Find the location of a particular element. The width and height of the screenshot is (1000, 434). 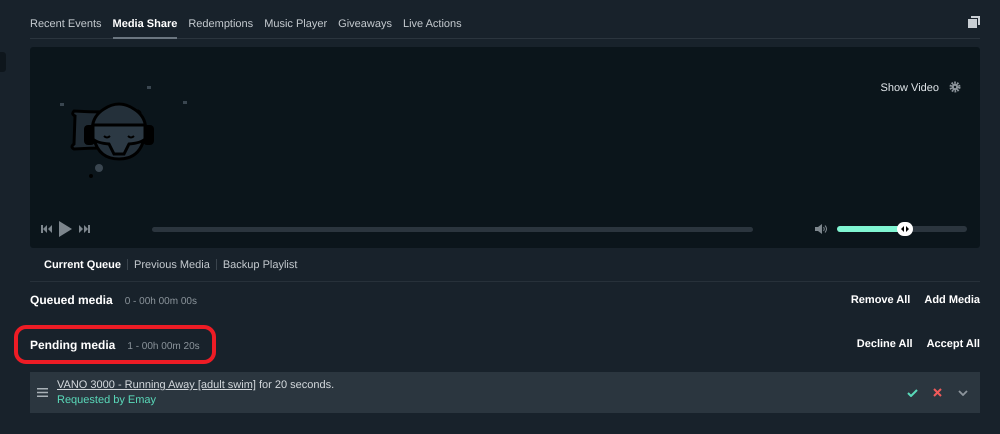

action-button: Remove All is located at coordinates (880, 300).